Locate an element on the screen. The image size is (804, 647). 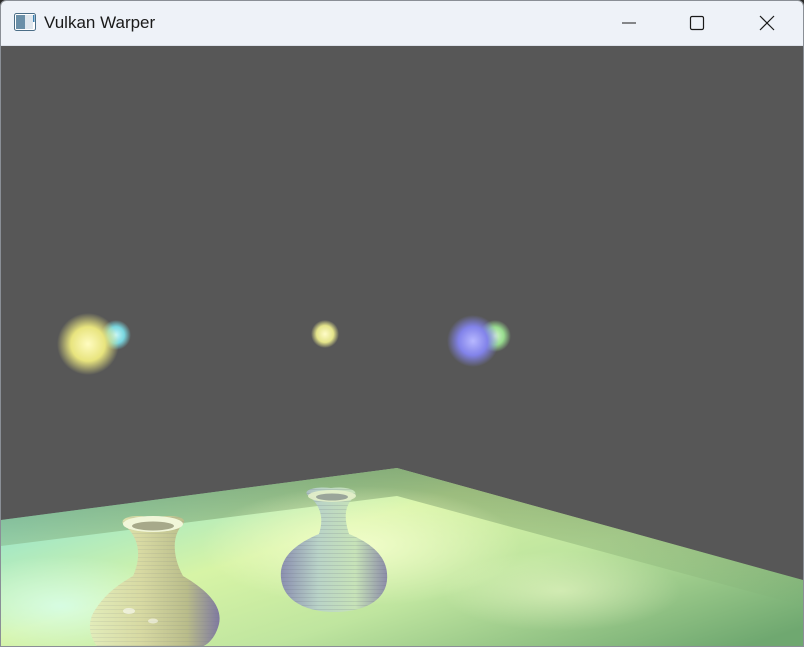
title-bar: Vulkan Warper is located at coordinates (402, 23).